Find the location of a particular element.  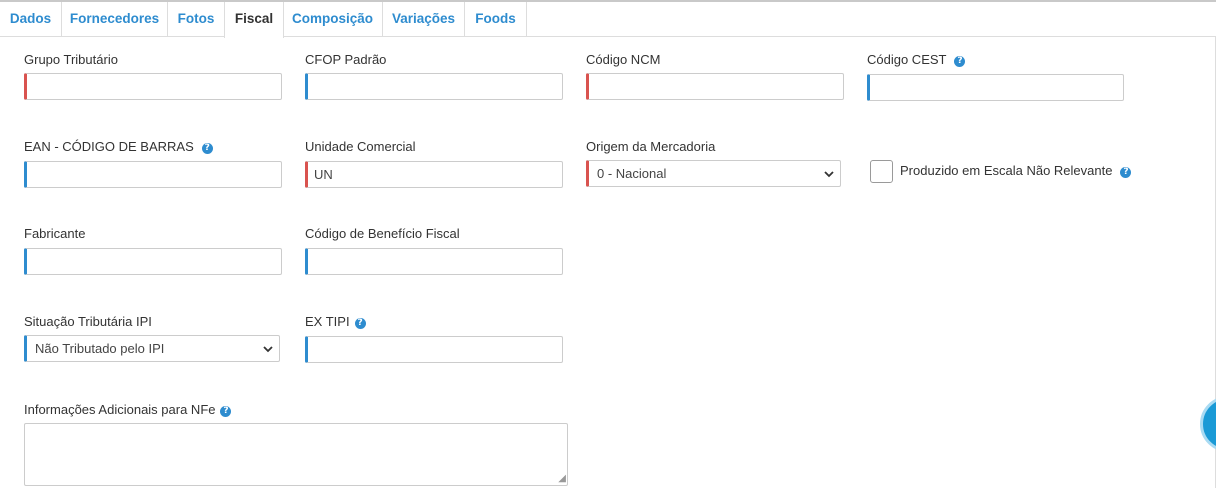

tab-fiscal: Fiscal is located at coordinates (254, 20).